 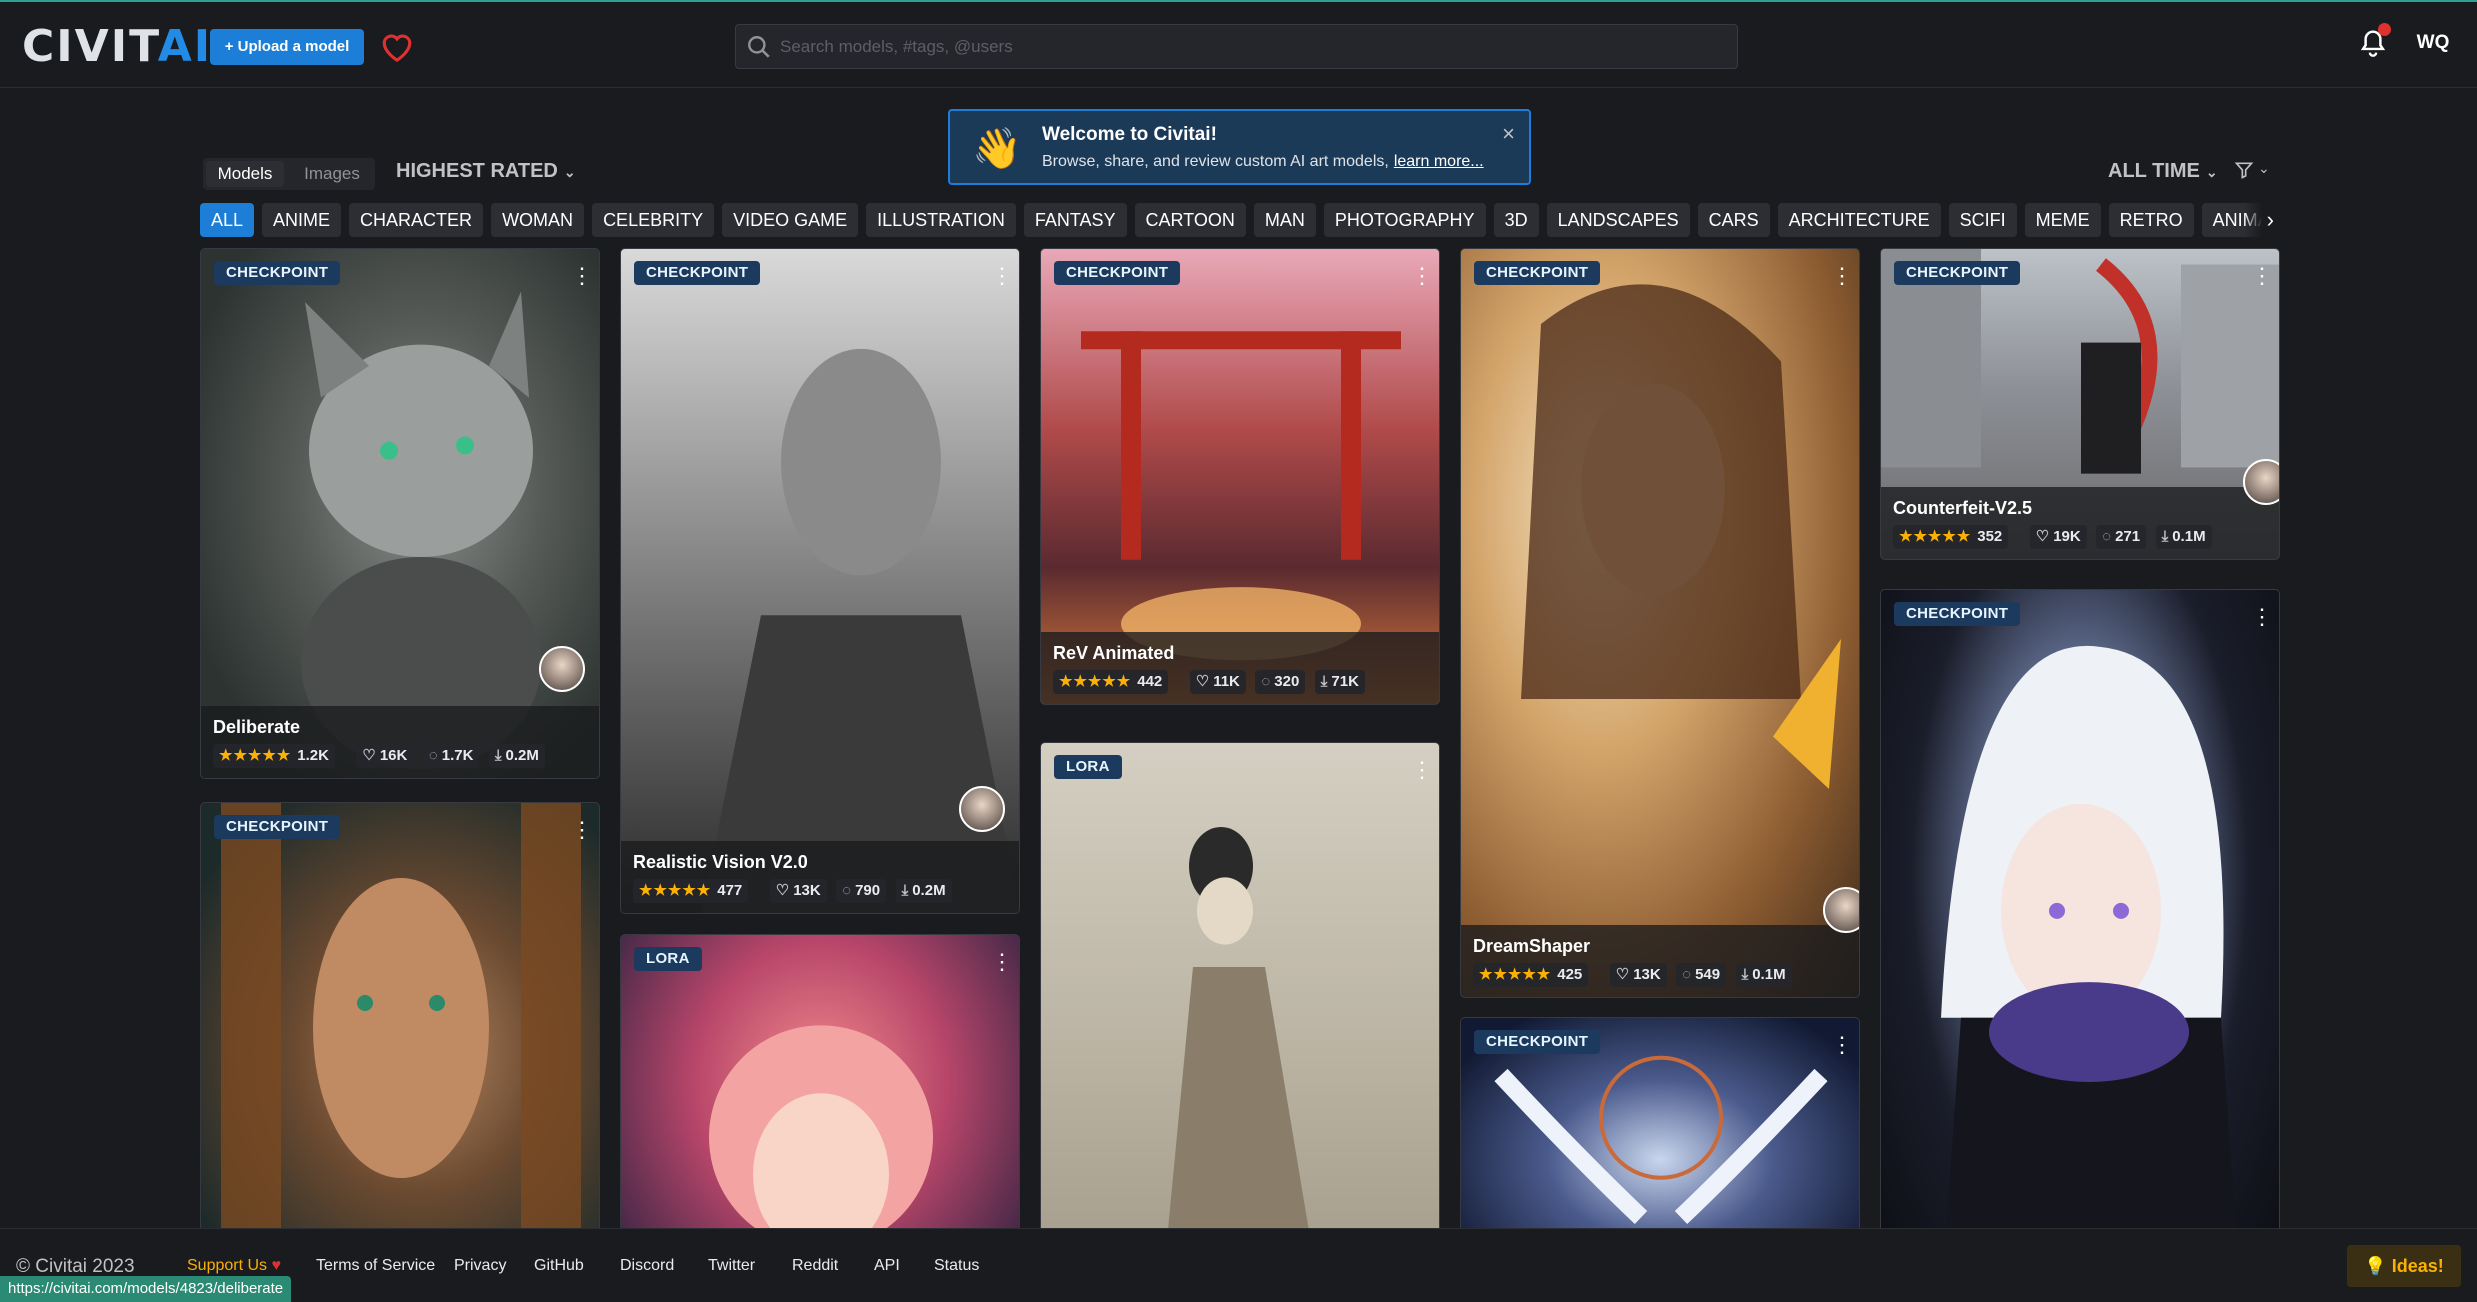 What do you see at coordinates (1508, 134) in the screenshot?
I see `close-icon: ×` at bounding box center [1508, 134].